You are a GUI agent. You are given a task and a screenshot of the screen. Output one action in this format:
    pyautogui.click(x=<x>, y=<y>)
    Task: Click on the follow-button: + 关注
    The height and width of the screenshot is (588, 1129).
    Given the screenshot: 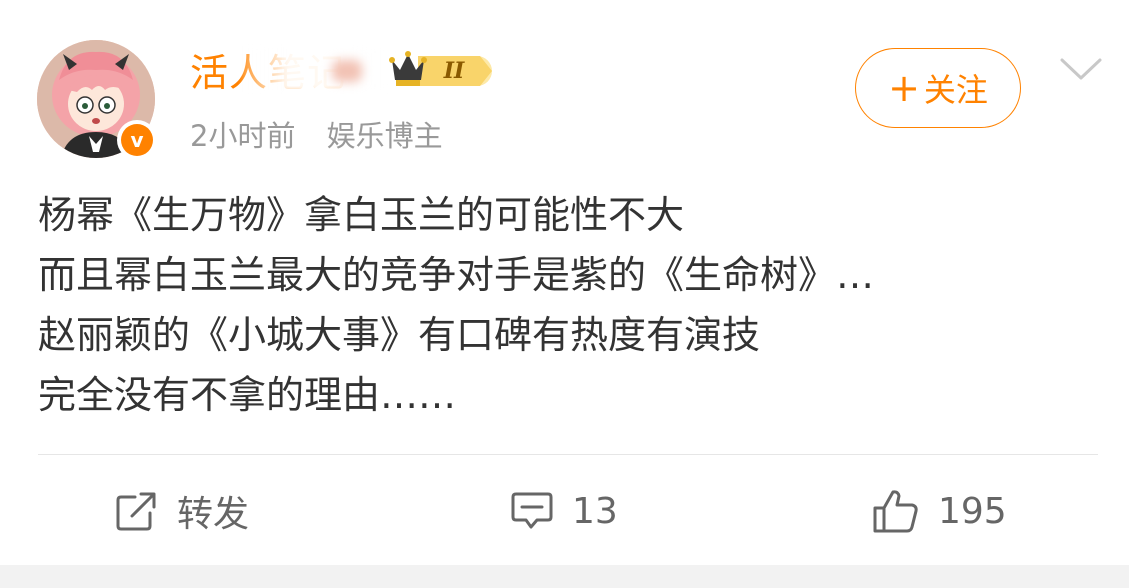 What is the action you would take?
    pyautogui.click(x=938, y=88)
    